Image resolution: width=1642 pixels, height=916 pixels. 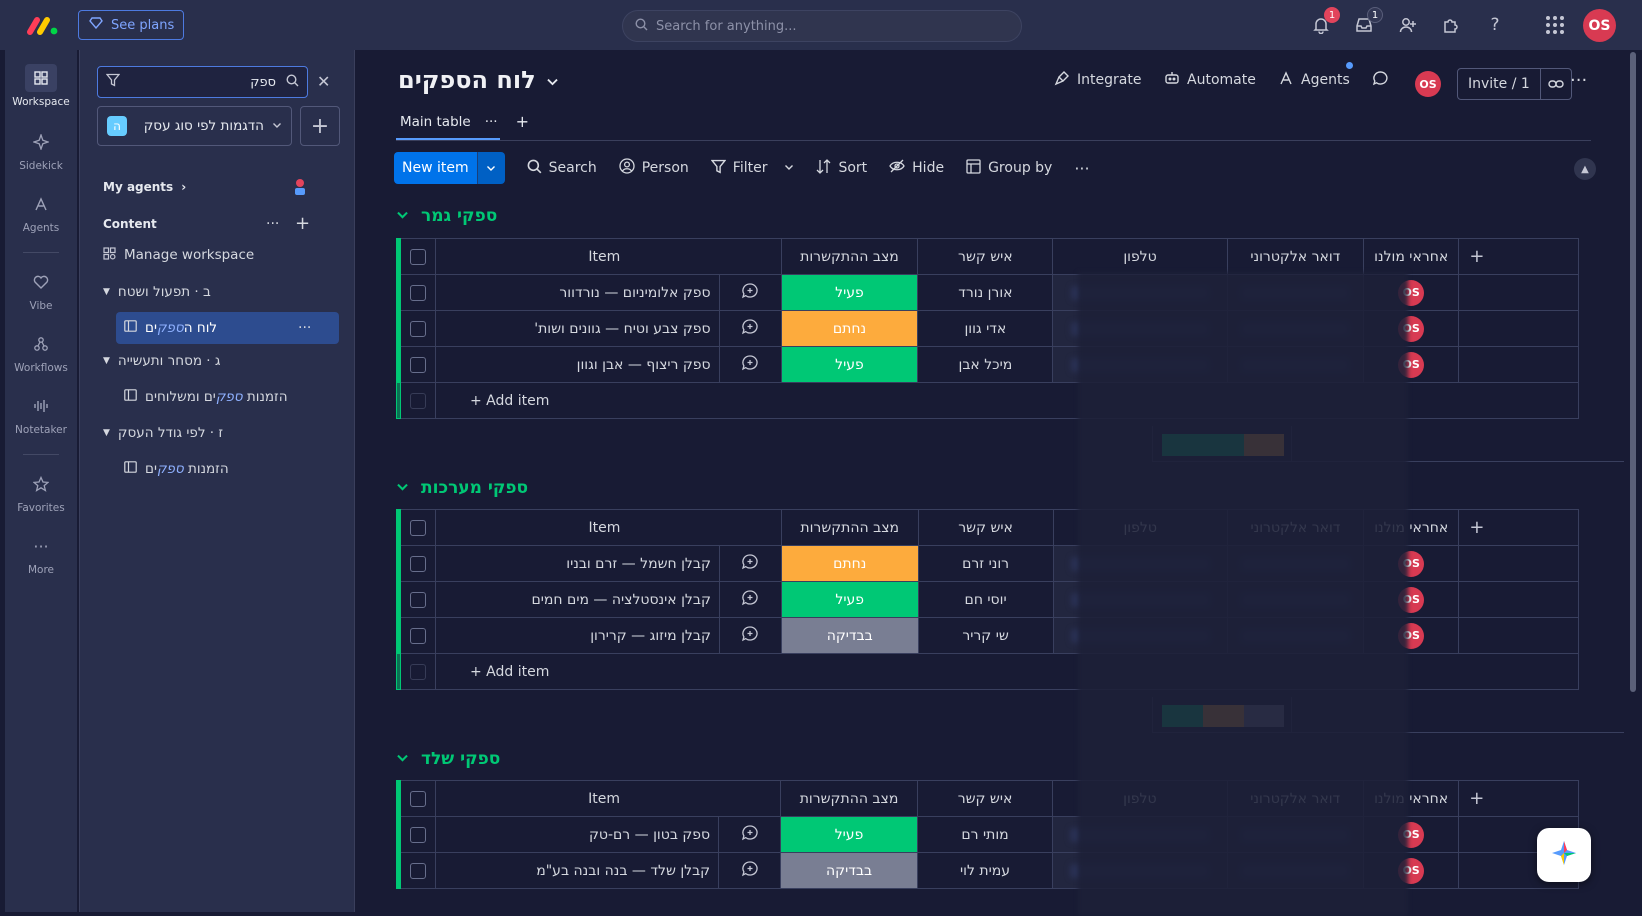 I want to click on status-cell: בבדיקה, so click(x=849, y=635).